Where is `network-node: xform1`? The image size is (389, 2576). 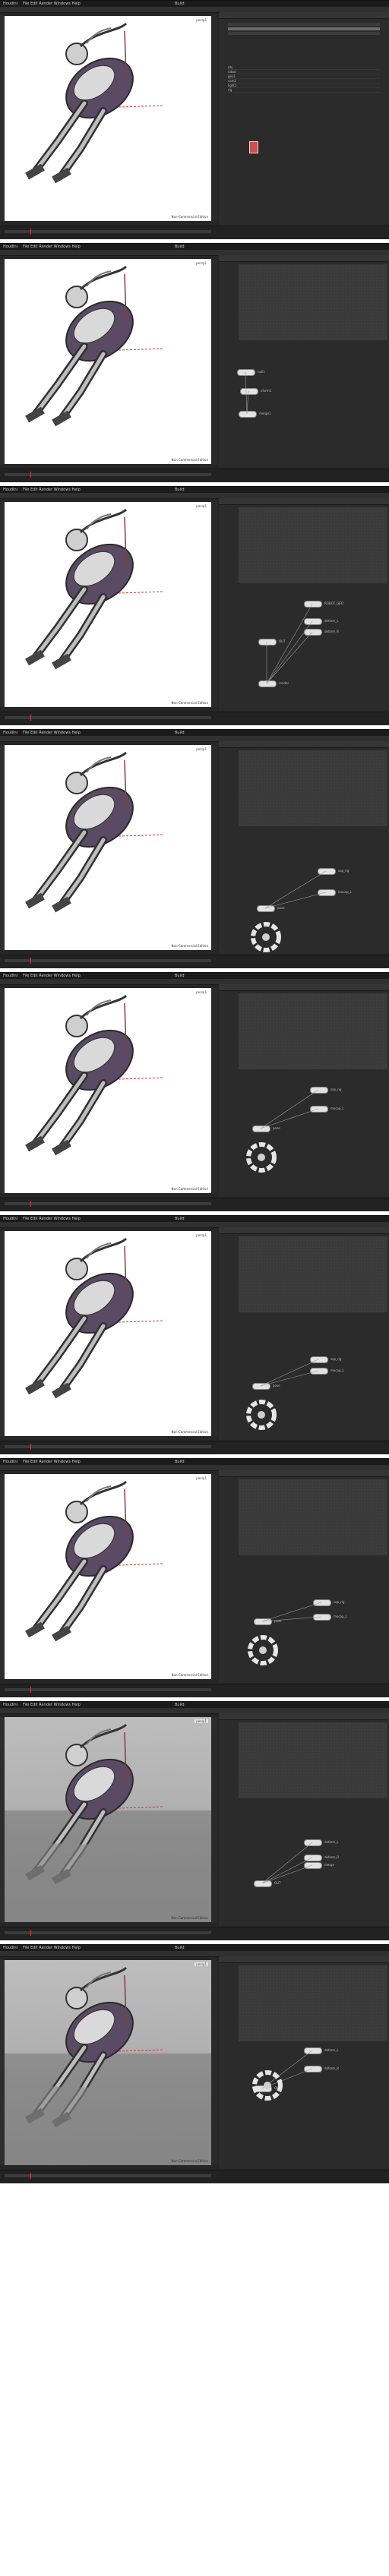 network-node: xform1 is located at coordinates (255, 391).